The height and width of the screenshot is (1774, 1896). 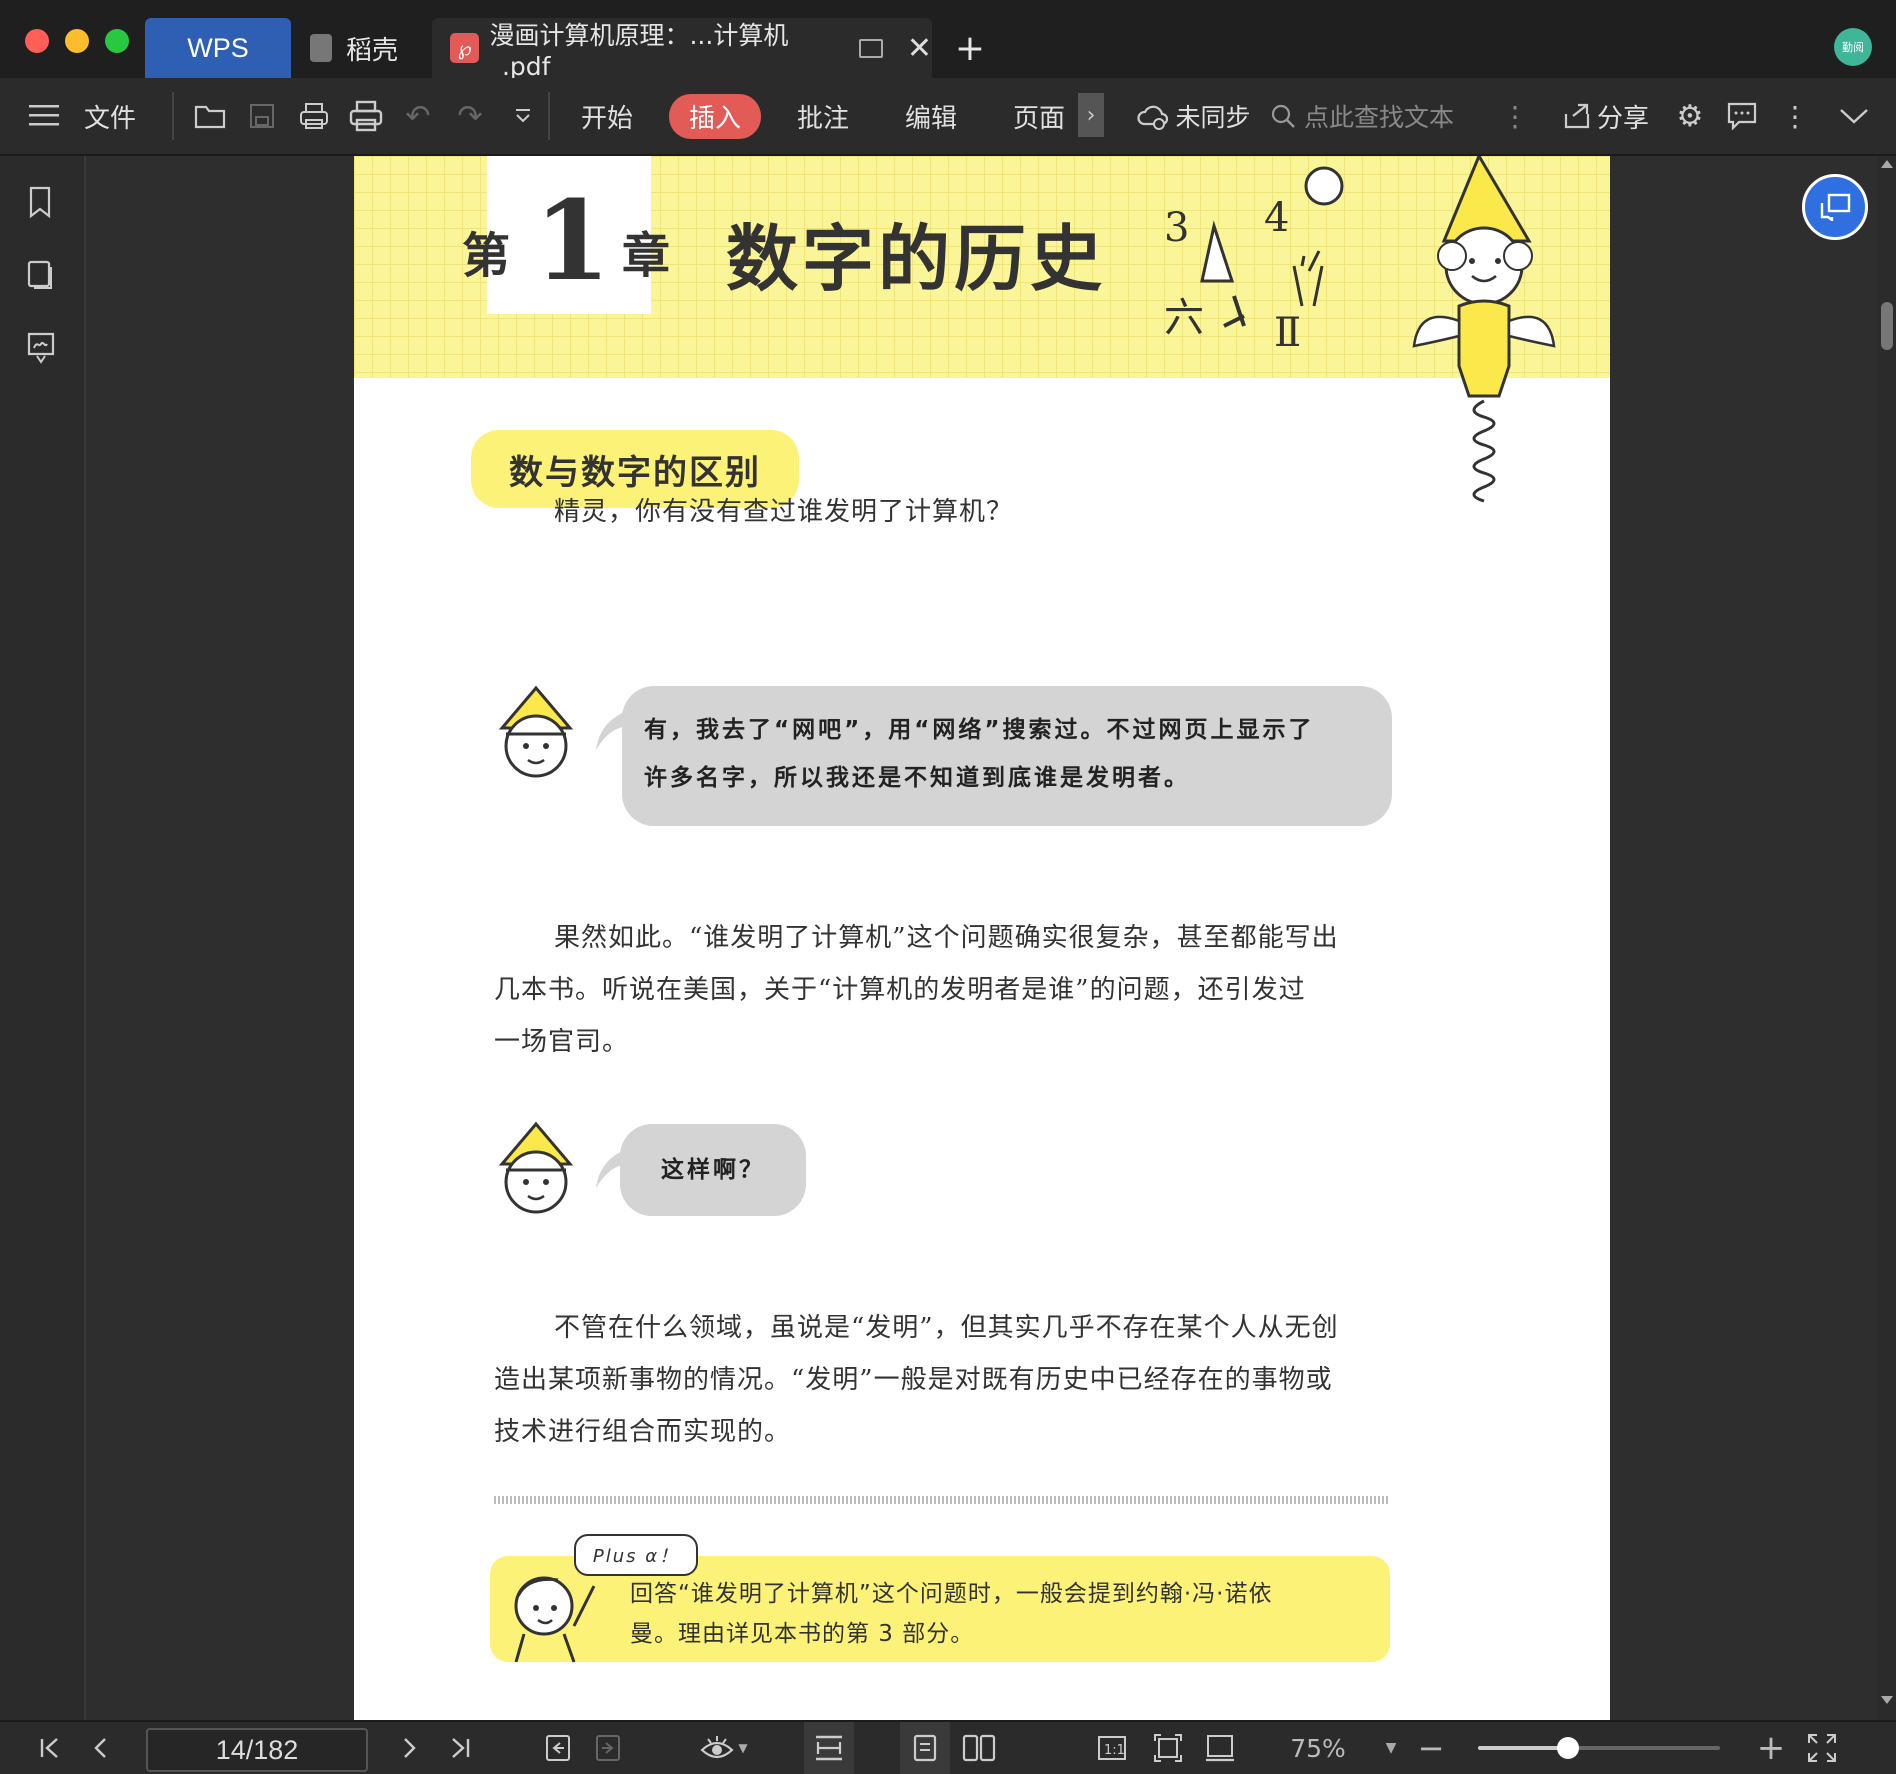 What do you see at coordinates (1213, 117) in the screenshot?
I see `sync-label: 未同步` at bounding box center [1213, 117].